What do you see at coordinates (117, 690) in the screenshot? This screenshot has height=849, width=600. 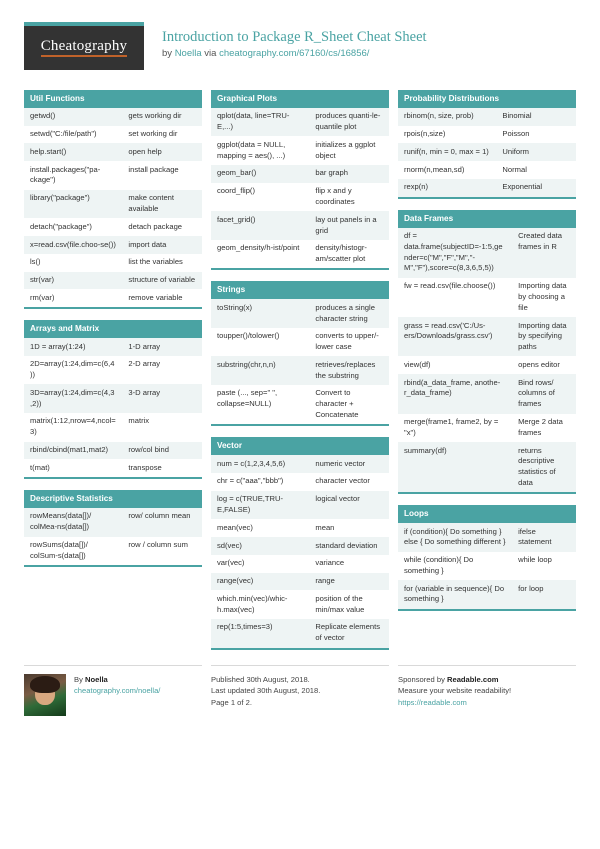 I see `author-profile-link: cheatography.com/noella/` at bounding box center [117, 690].